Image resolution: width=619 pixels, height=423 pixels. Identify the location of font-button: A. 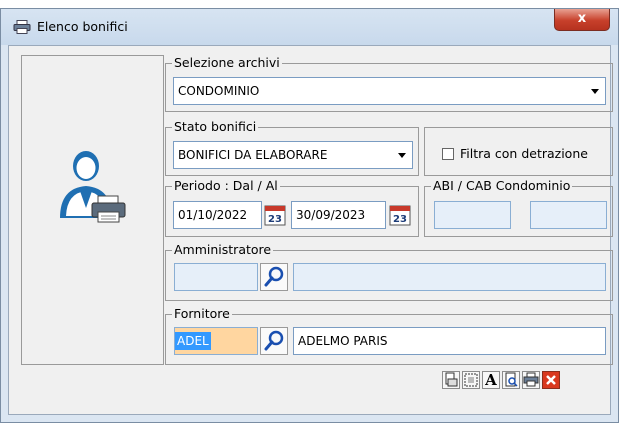
(491, 380).